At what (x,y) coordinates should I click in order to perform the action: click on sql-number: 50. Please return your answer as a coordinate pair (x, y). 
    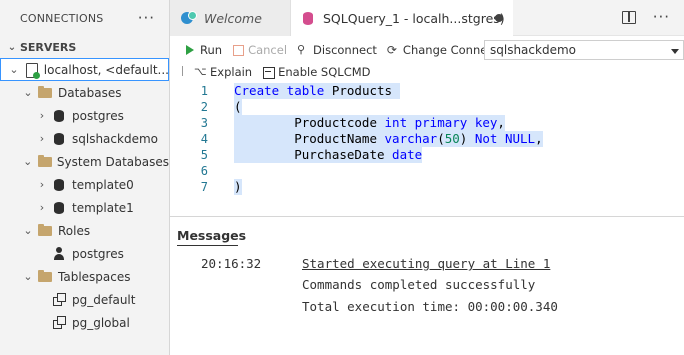
    Looking at the image, I should click on (452, 138).